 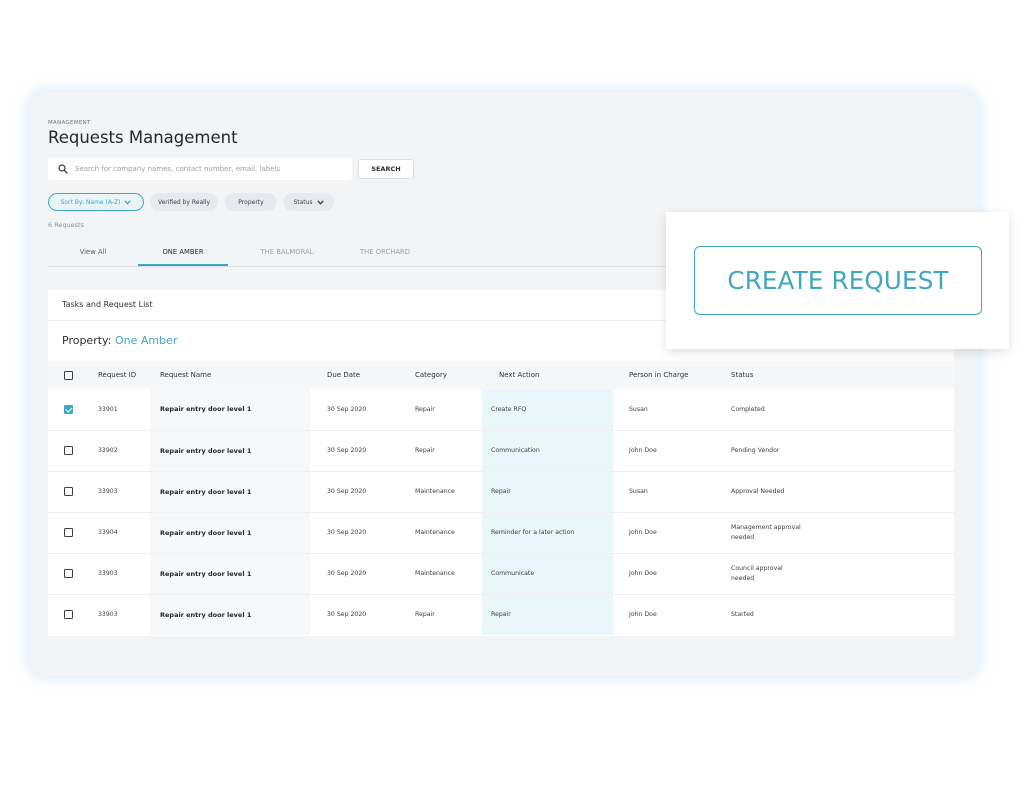 What do you see at coordinates (146, 340) in the screenshot?
I see `property-name: One Amber` at bounding box center [146, 340].